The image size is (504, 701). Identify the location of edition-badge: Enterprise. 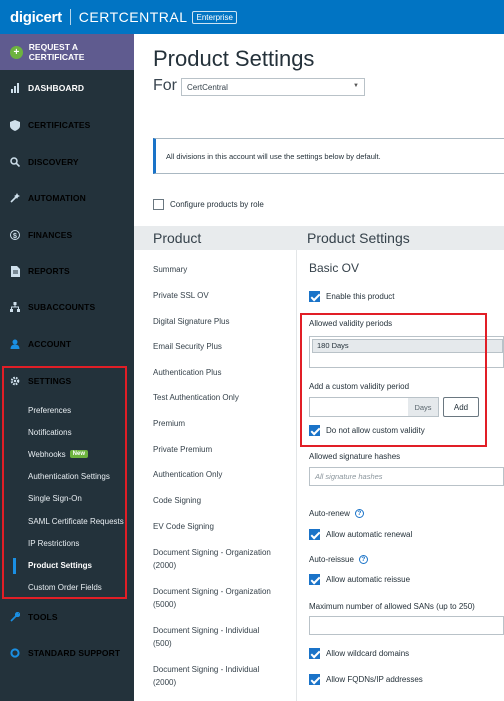
(214, 17).